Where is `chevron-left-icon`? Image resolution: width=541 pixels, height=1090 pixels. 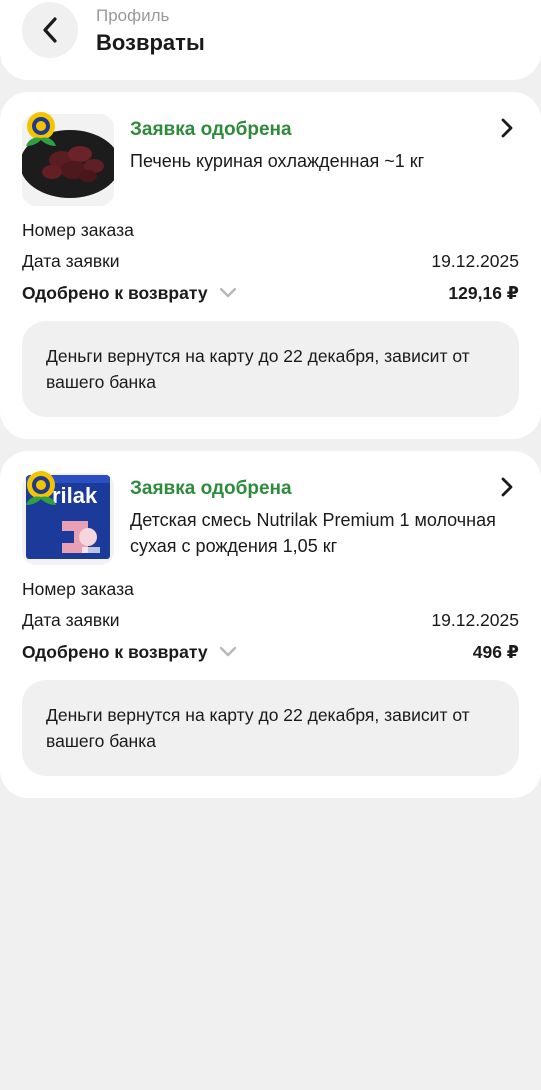 chevron-left-icon is located at coordinates (50, 30).